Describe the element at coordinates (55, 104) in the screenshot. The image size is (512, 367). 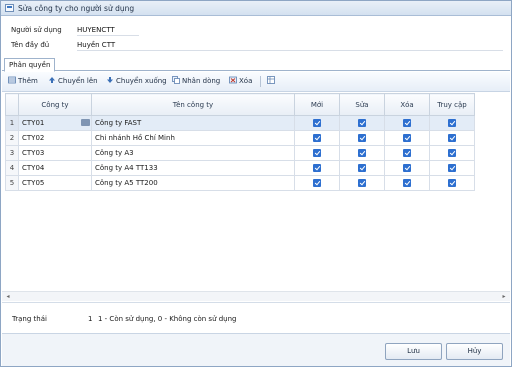
I see `column-header-company: Công ty` at that location.